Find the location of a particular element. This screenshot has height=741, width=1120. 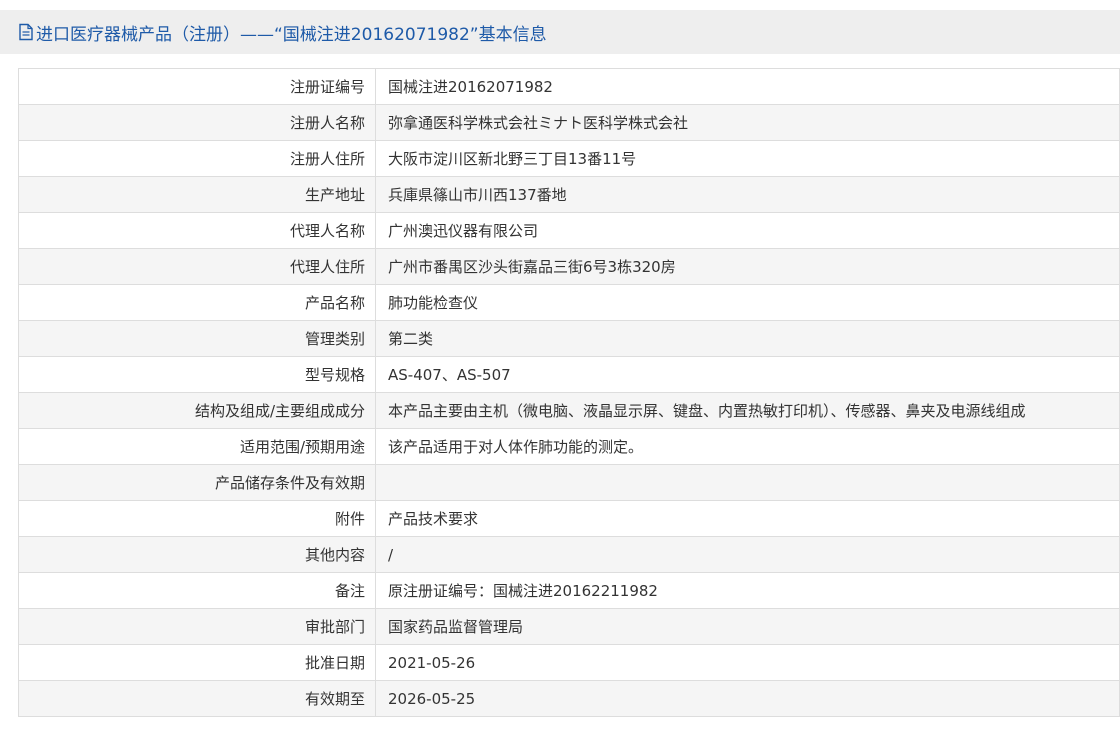

field-value: 该产品适用于对人体作肺功能的测定。 is located at coordinates (747, 446).